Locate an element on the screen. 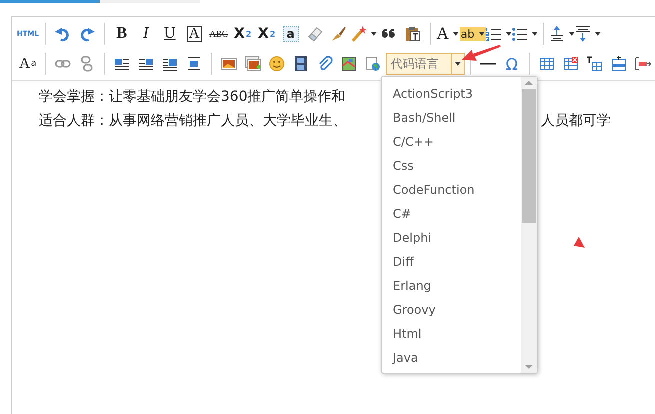 The image size is (655, 414). dropdown-option: Delphi is located at coordinates (451, 238).